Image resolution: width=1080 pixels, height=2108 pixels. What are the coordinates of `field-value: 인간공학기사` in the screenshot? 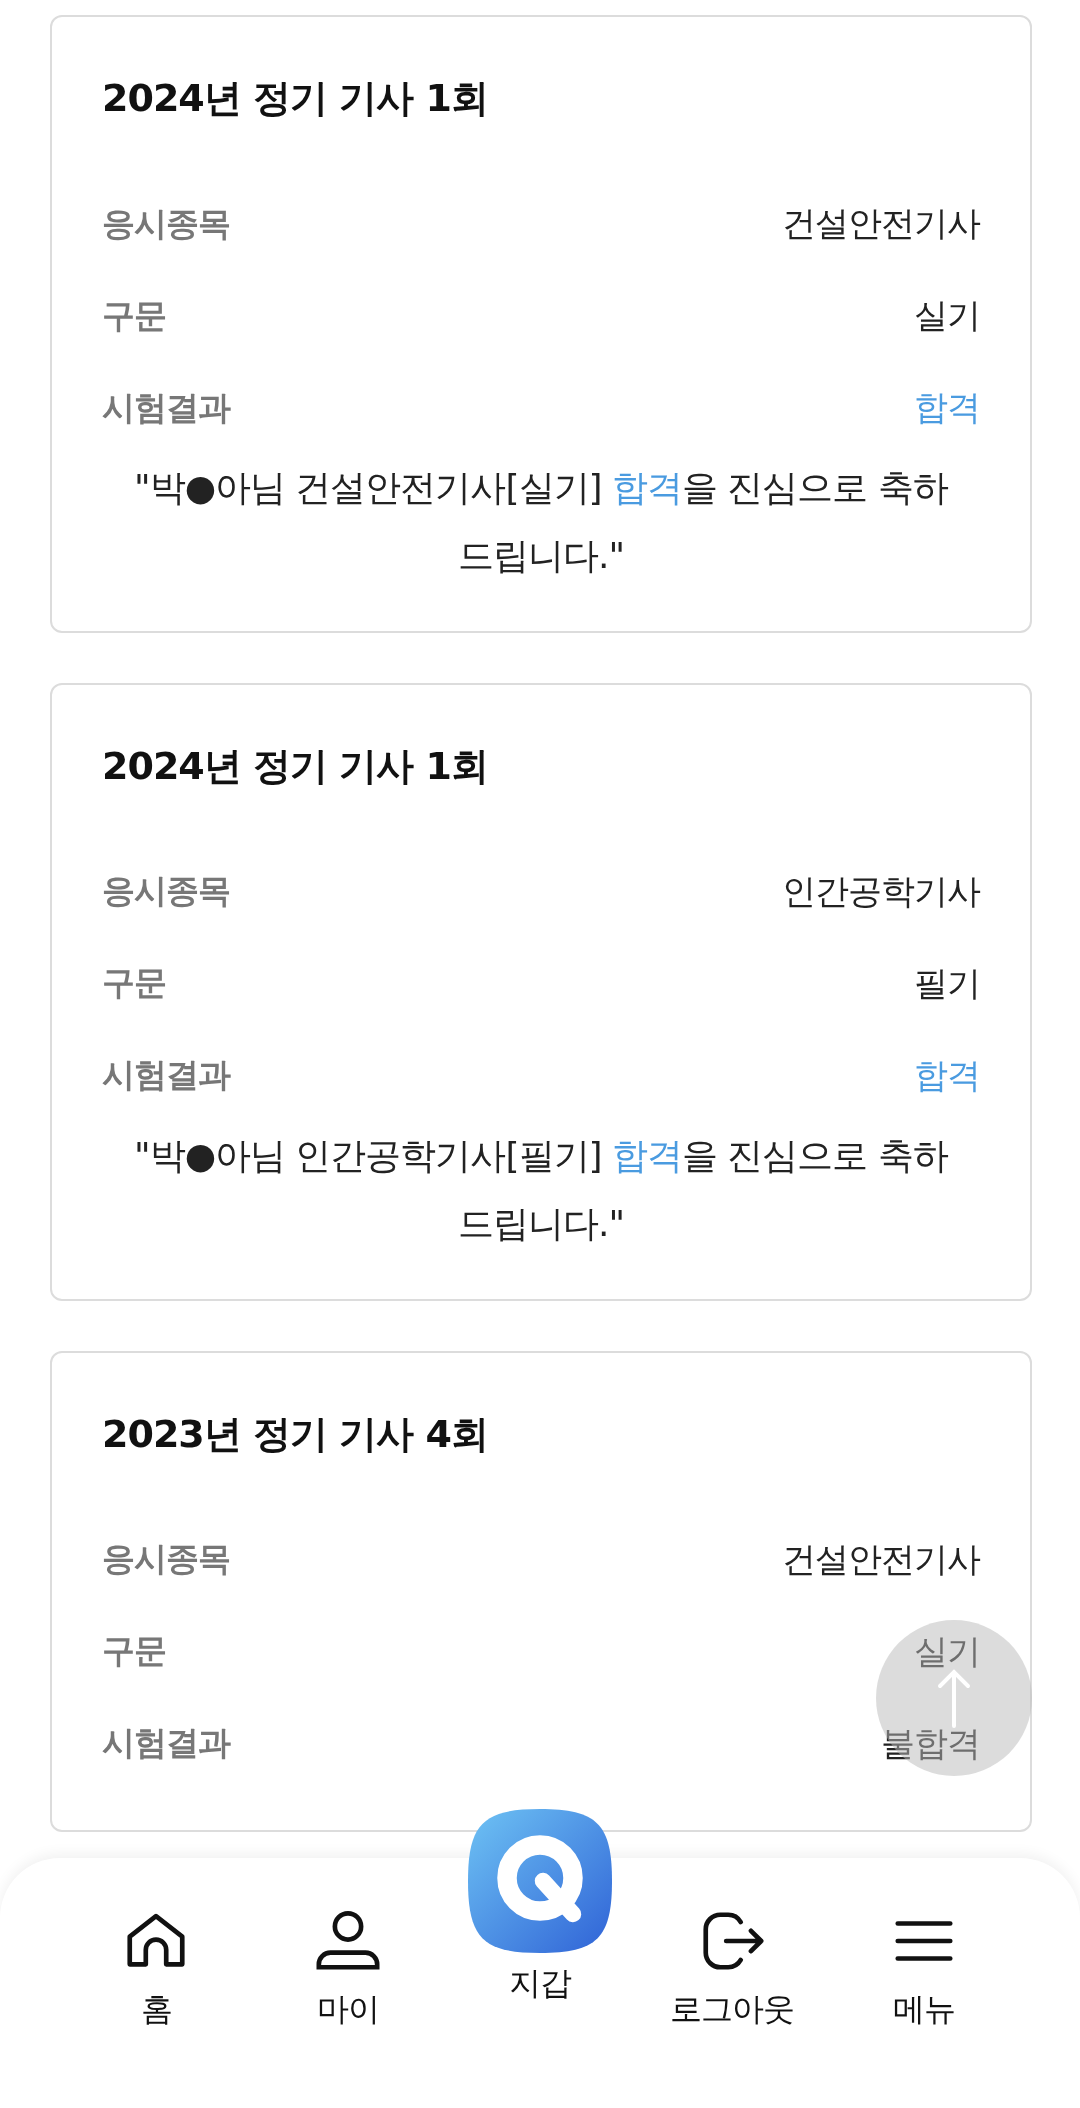 It's located at (881, 891).